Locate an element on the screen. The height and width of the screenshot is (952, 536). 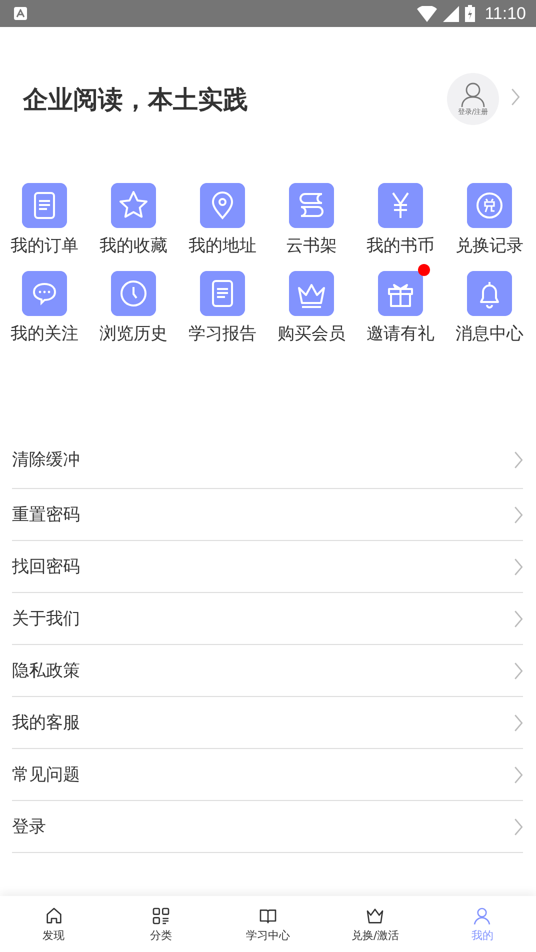
menu-row: 我的客服 is located at coordinates (267, 723).